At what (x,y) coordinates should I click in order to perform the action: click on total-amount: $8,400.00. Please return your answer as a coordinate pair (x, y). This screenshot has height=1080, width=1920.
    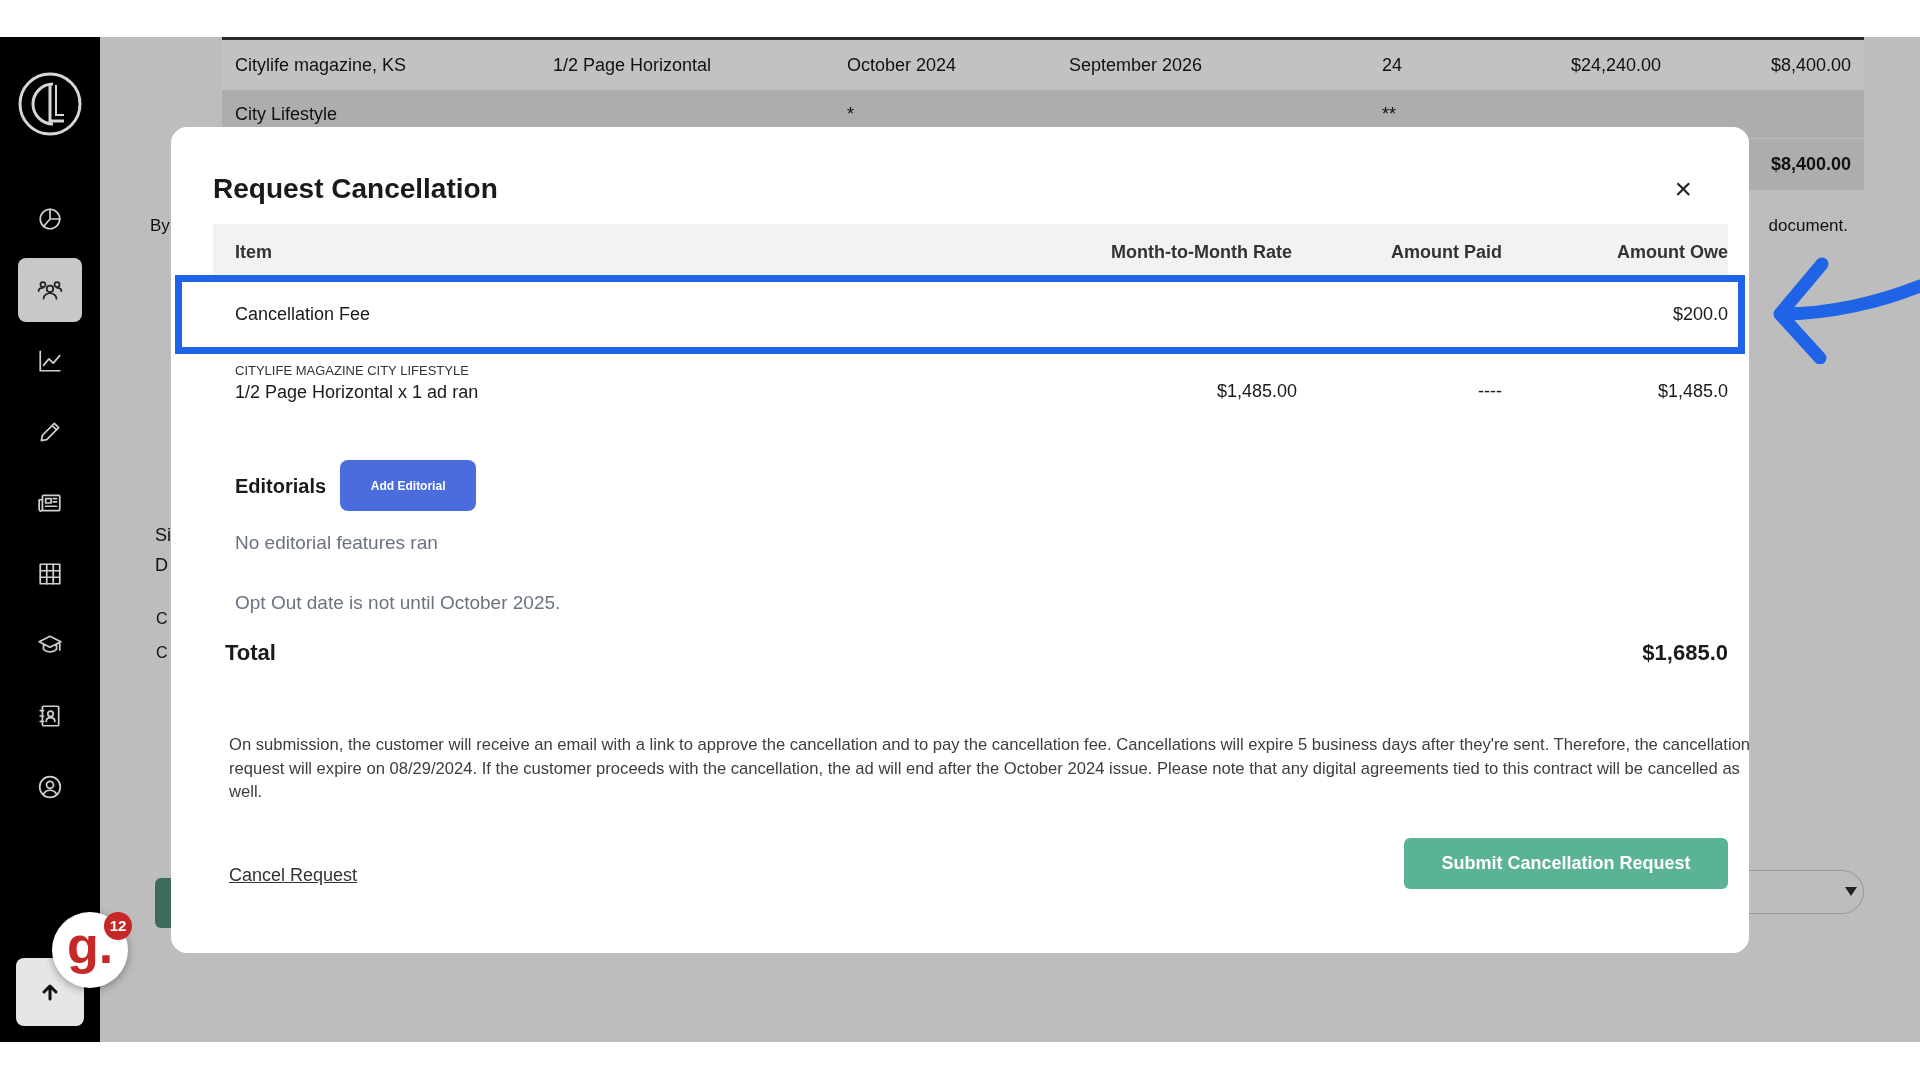
    Looking at the image, I should click on (1810, 164).